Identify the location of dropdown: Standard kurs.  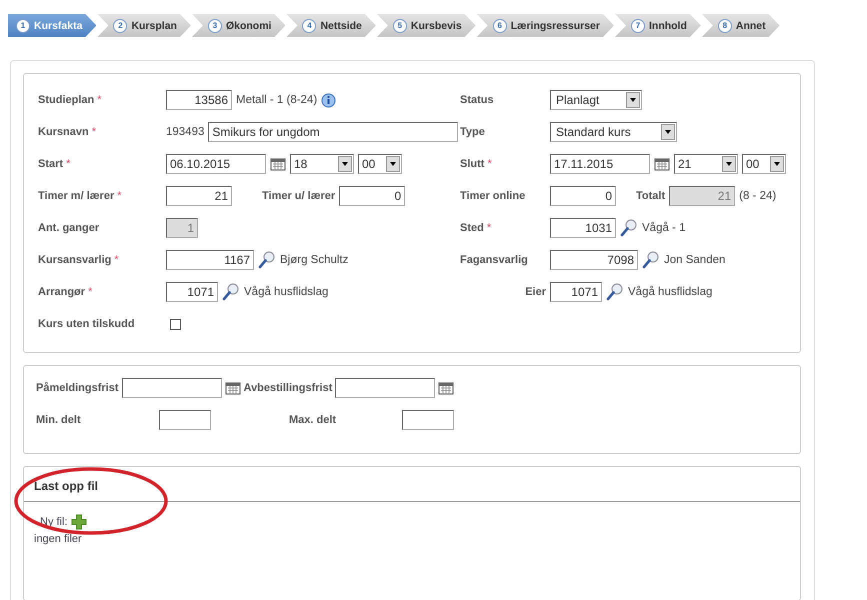
(613, 132).